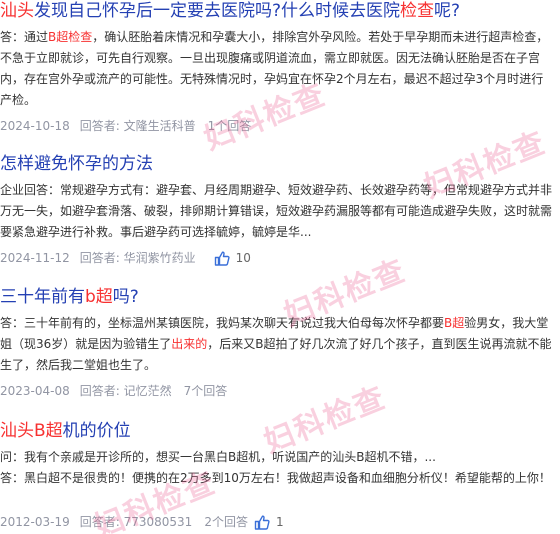 The width and height of the screenshot is (560, 534). I want to click on text-segment: 吗?, so click(125, 297).